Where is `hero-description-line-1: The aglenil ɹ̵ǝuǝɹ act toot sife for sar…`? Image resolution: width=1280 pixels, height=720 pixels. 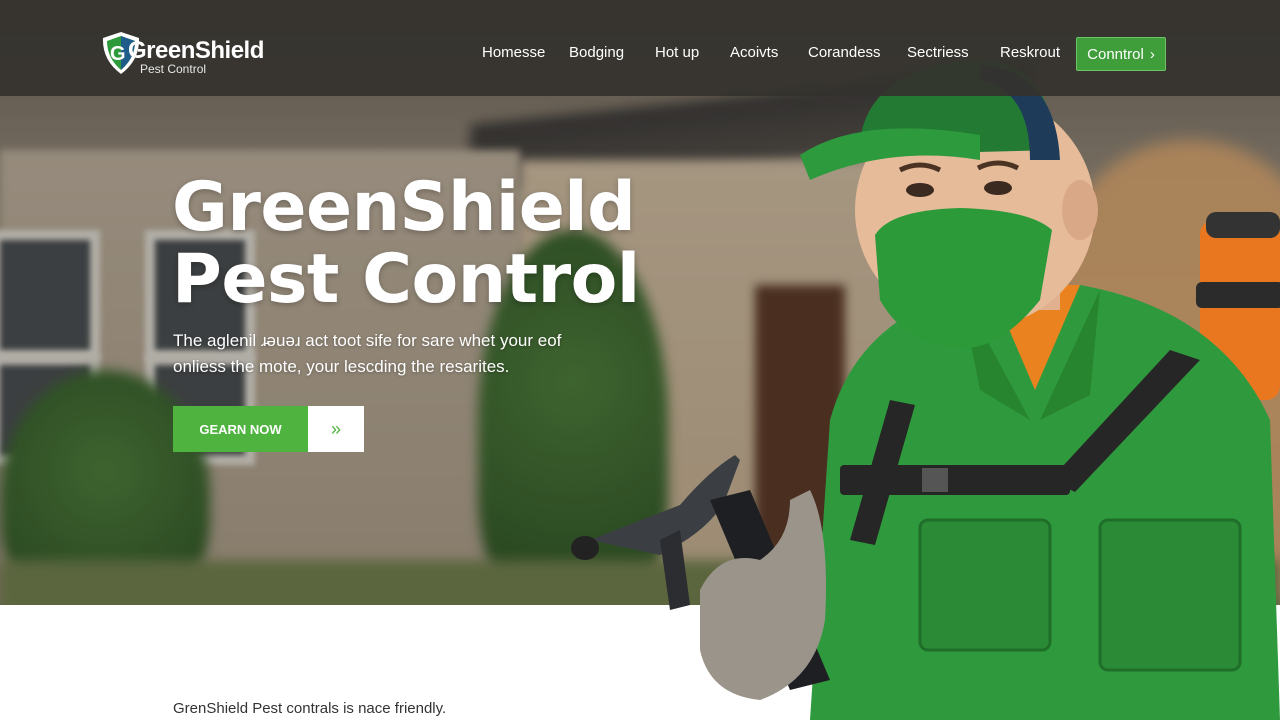 hero-description-line-1: The aglenil ɹ̵ǝuǝɹ act toot sife for sar… is located at coordinates (367, 340).